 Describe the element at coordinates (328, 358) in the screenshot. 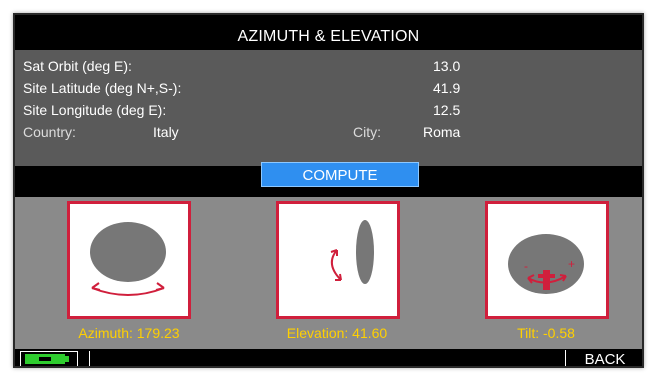

I see `status-bar` at that location.